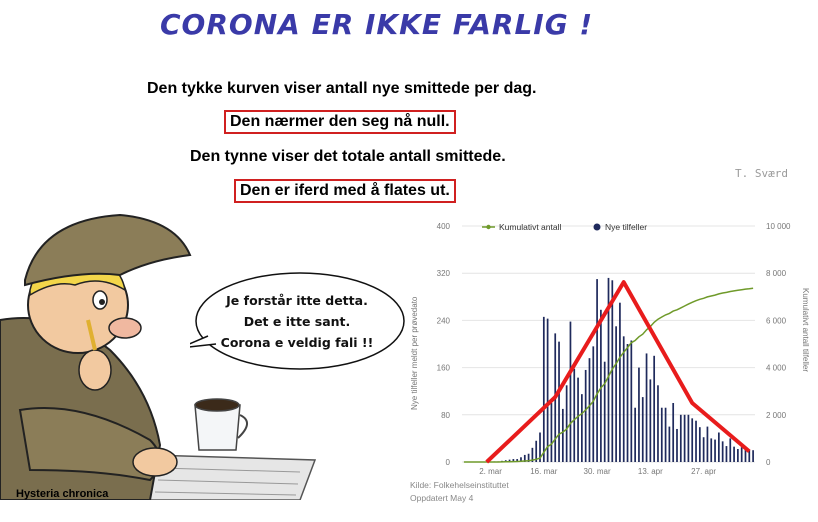 The height and width of the screenshot is (522, 818). Describe the element at coordinates (778, 344) in the screenshot. I see `right-axis-ticks: 0 2 000 4 000 6 000 8 000 10 000` at that location.